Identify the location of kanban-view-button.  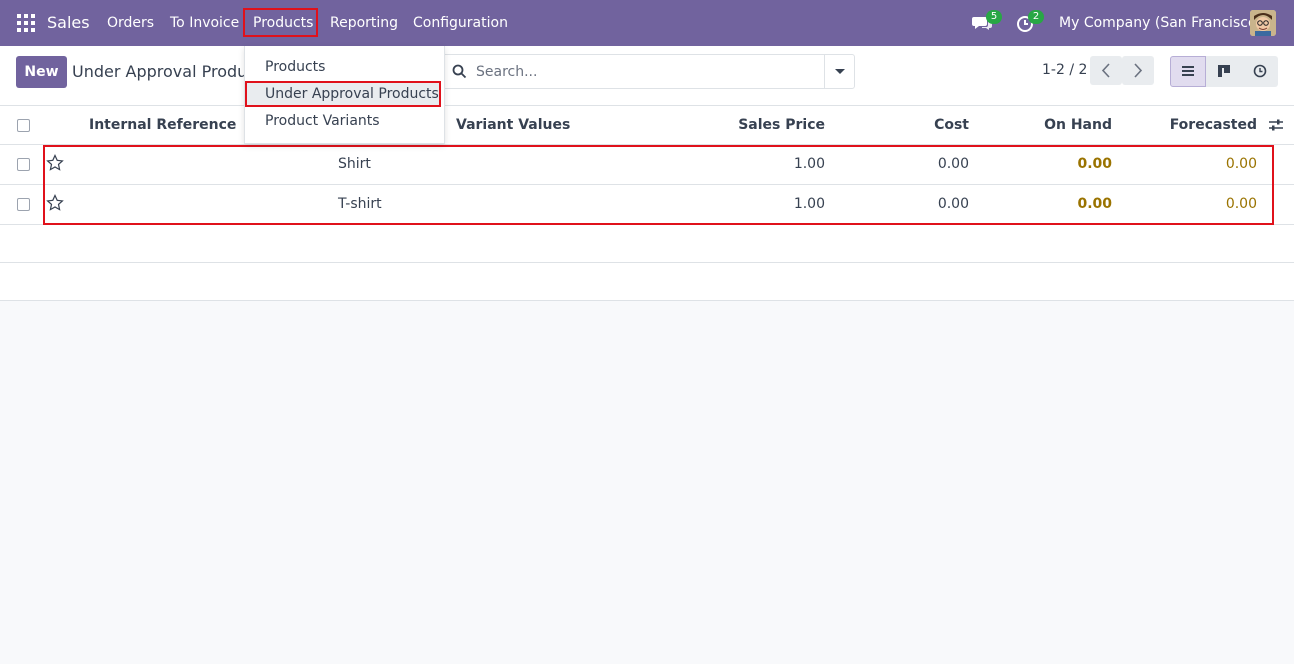
(1224, 71).